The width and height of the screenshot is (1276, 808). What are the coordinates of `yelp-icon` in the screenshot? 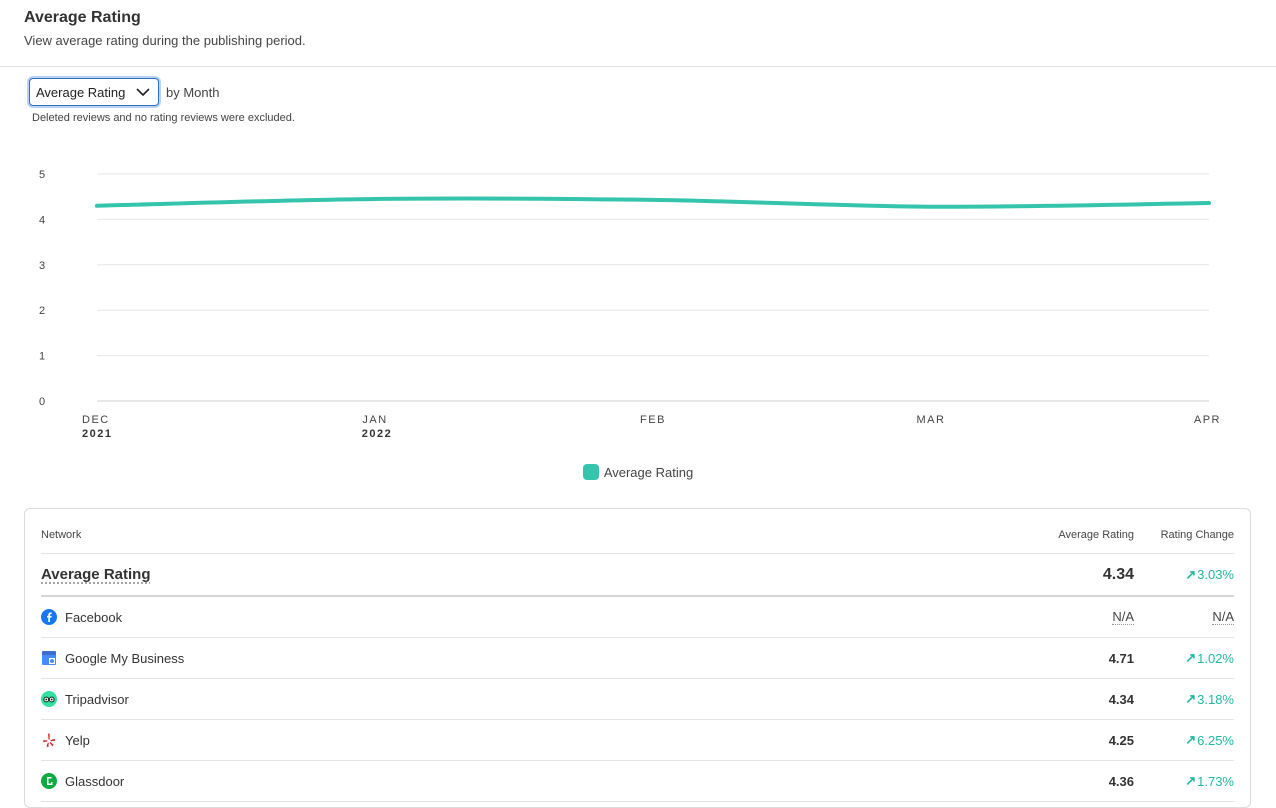 It's located at (49, 740).